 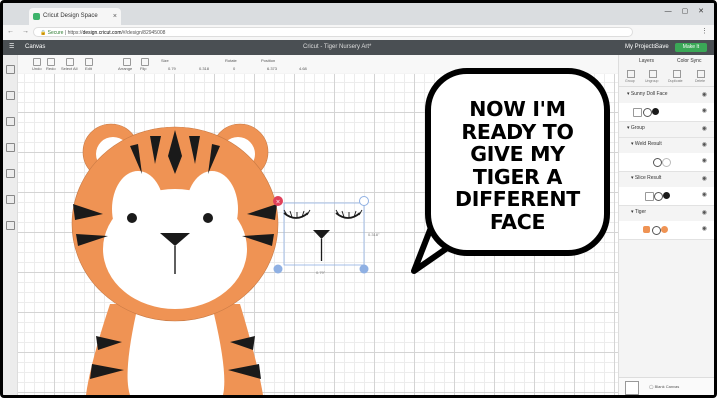 I want to click on browser-menu-icon: ⋮, so click(x=704, y=31).